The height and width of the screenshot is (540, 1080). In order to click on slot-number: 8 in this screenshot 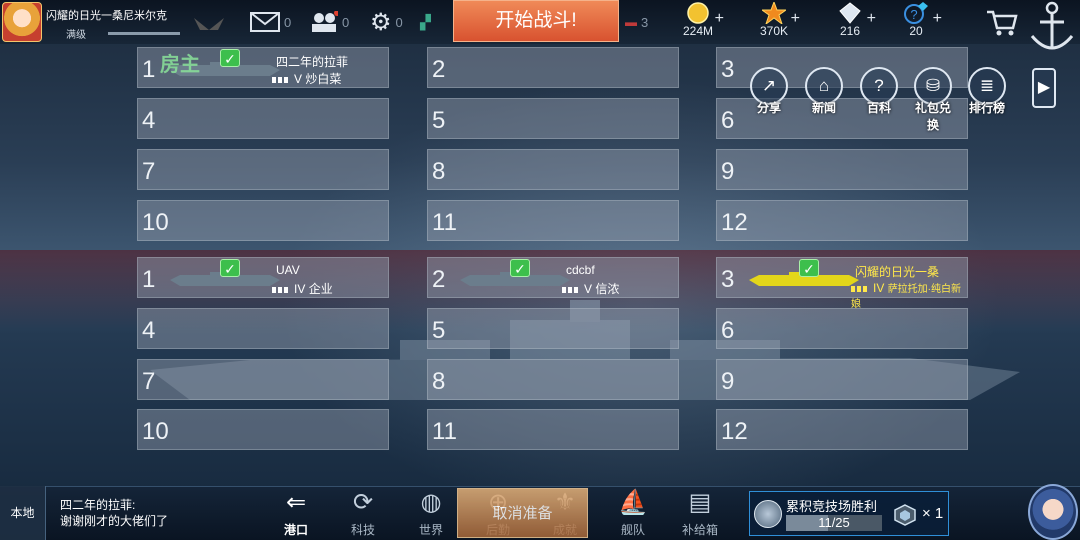, I will do `click(439, 171)`.